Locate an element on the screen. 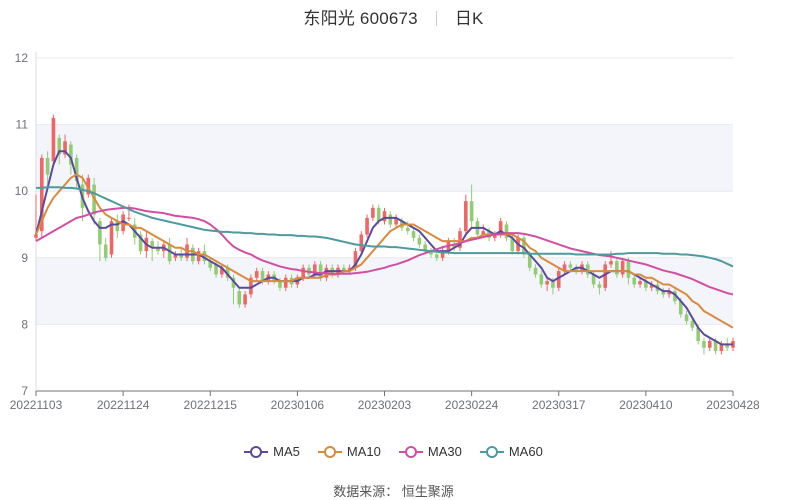  x-tick-label: 20230203 is located at coordinates (385, 405).